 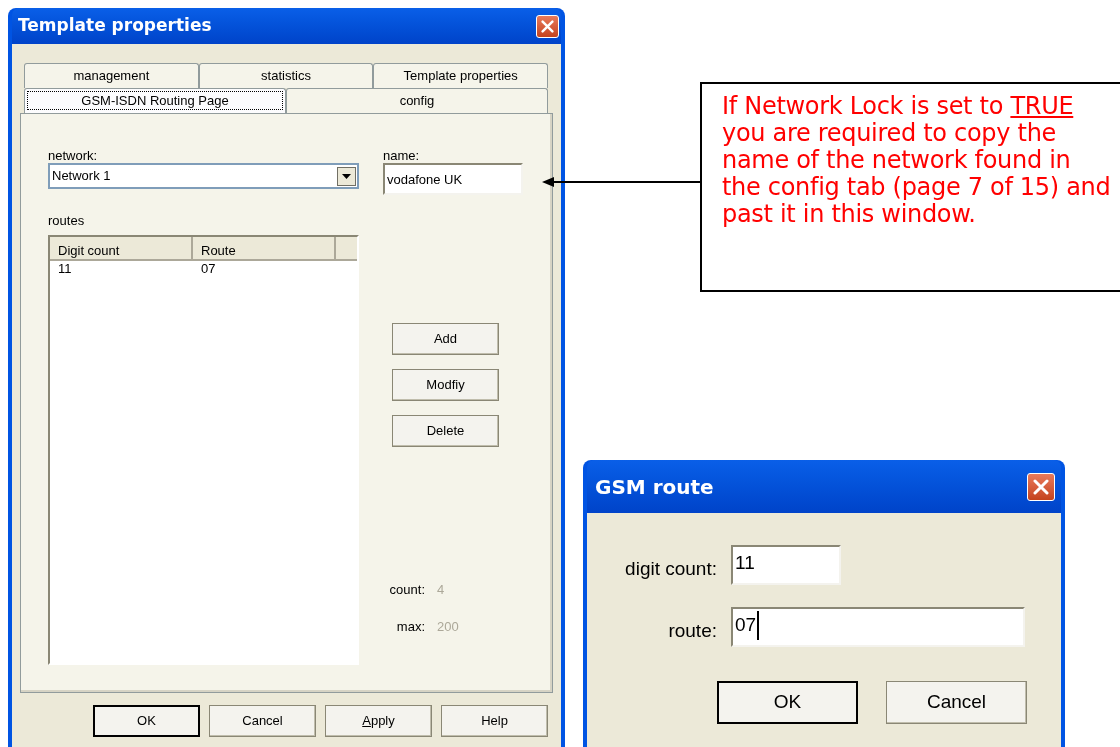 What do you see at coordinates (82, 176) in the screenshot?
I see `dropdown-value: Network 1` at bounding box center [82, 176].